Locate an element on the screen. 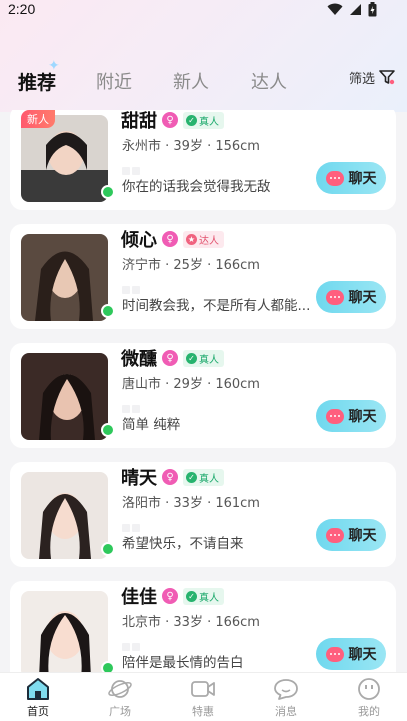  profile-info: 北京市 · 33岁 · 166cm is located at coordinates (191, 622).